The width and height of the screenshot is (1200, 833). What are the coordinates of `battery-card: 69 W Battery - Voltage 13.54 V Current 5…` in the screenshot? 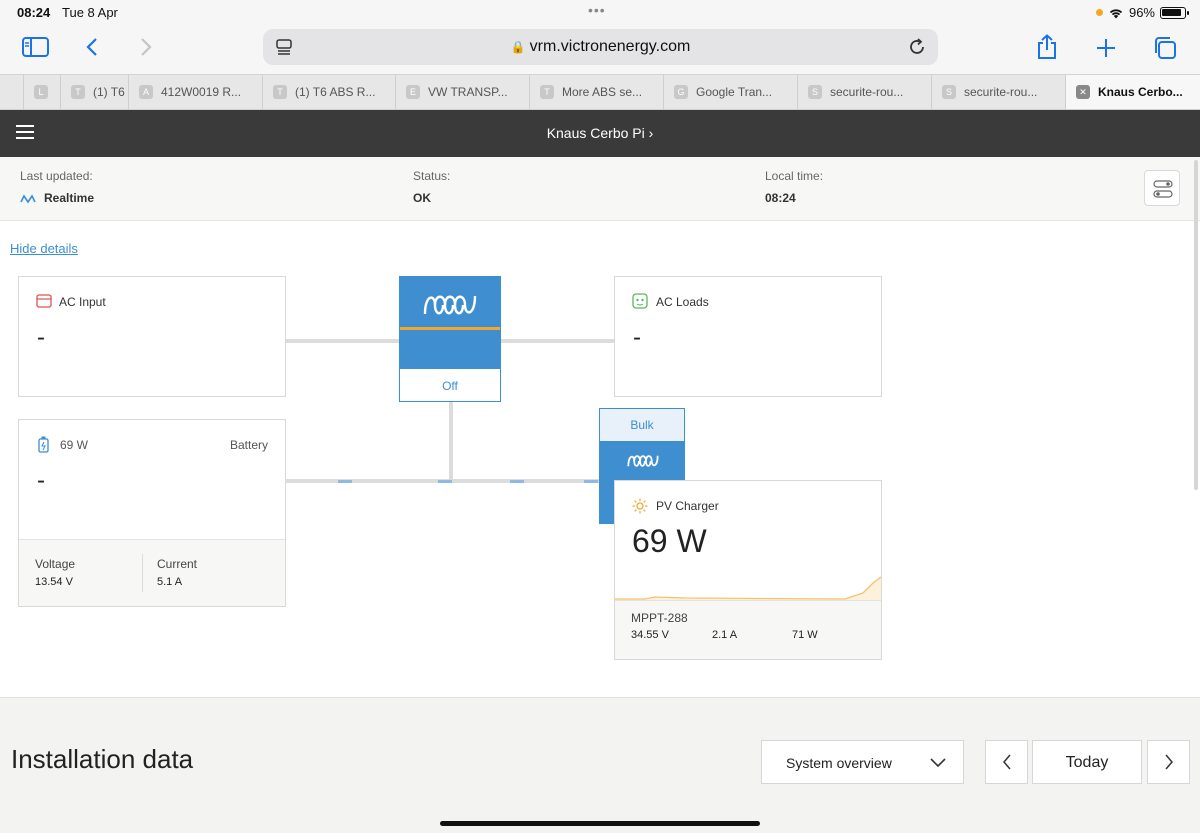 It's located at (152, 513).